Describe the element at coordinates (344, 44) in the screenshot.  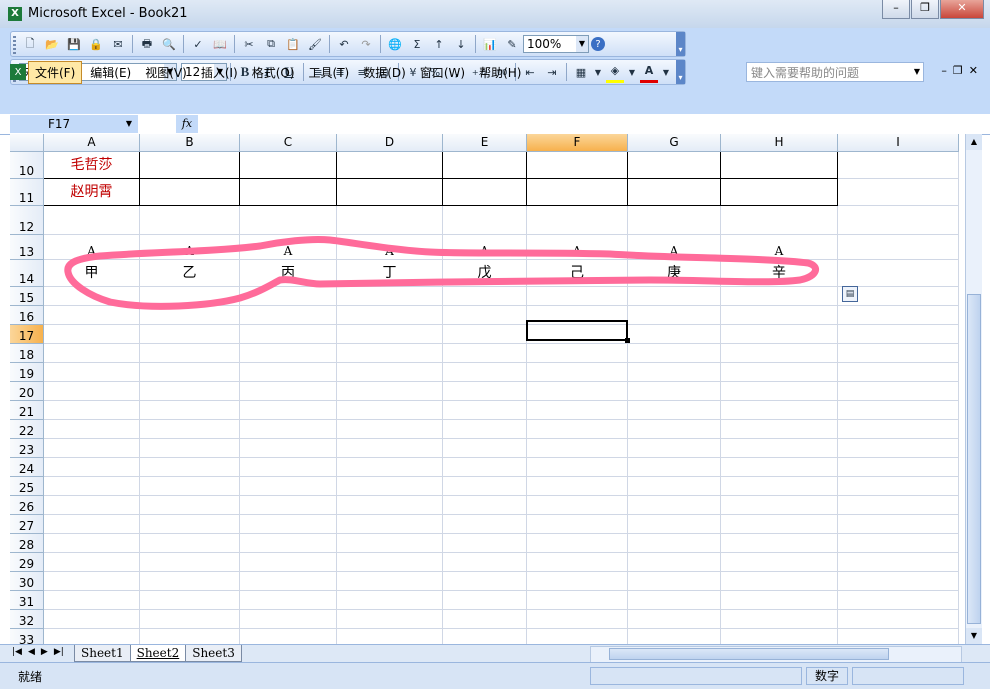
I see `undo-icon: ↶` at that location.